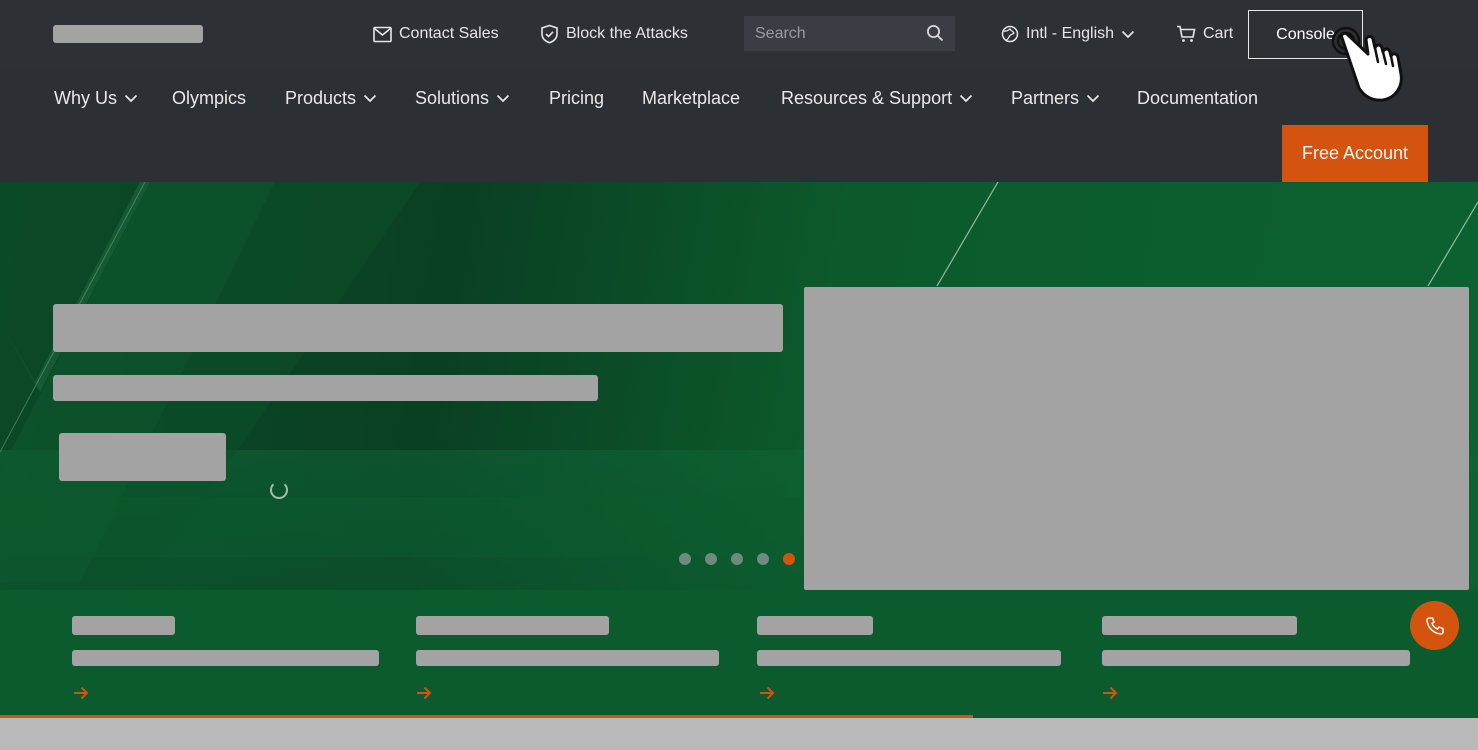 The height and width of the screenshot is (750, 1478). I want to click on cart-link: Cart, so click(1204, 34).